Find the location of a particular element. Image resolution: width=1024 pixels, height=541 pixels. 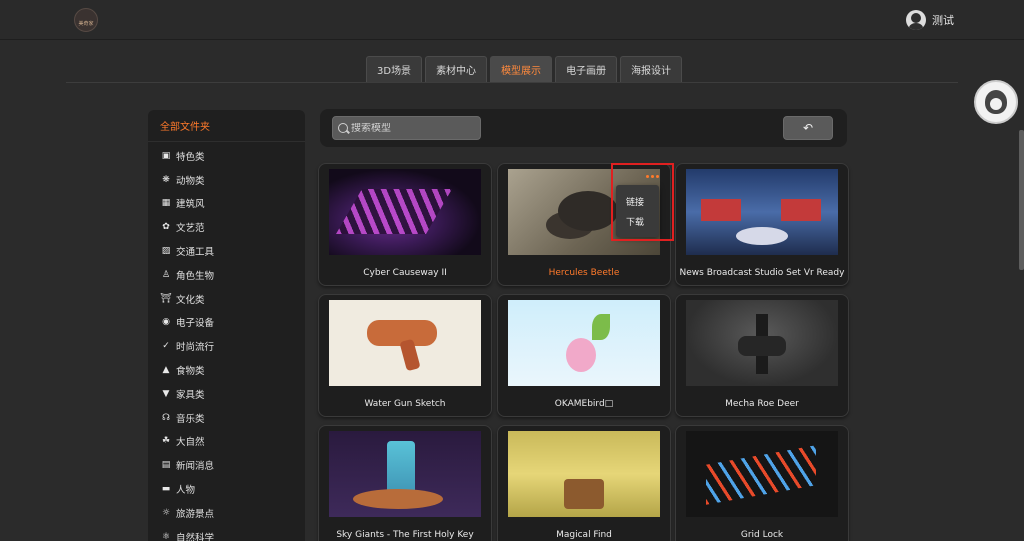

sidebar-item-news: ▤ 新闻消息 is located at coordinates (226, 465).